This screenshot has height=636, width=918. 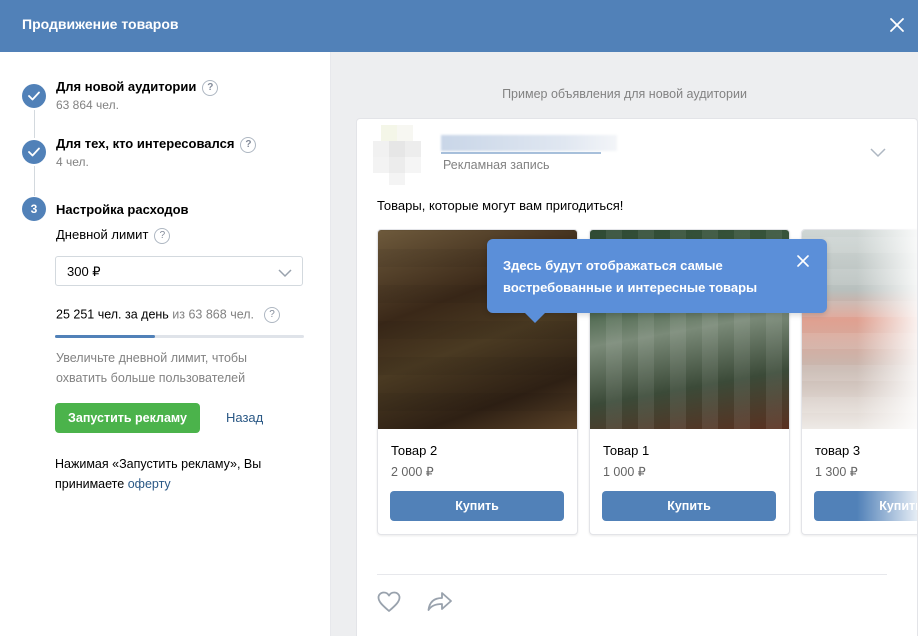 I want to click on post-text: Товары, которые могут вам пригодиться!, so click(x=500, y=205).